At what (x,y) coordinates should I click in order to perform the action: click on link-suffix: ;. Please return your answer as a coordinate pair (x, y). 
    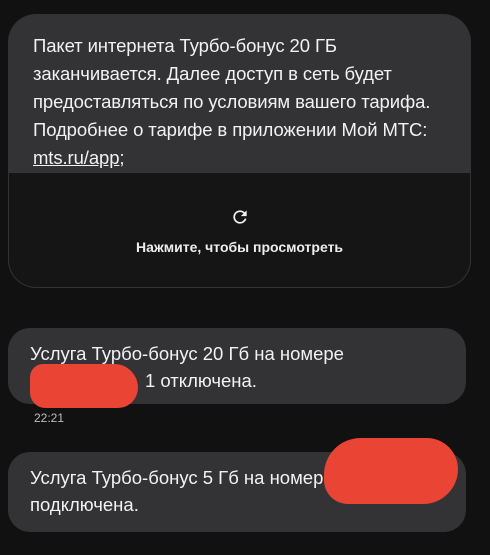
    Looking at the image, I should click on (122, 157).